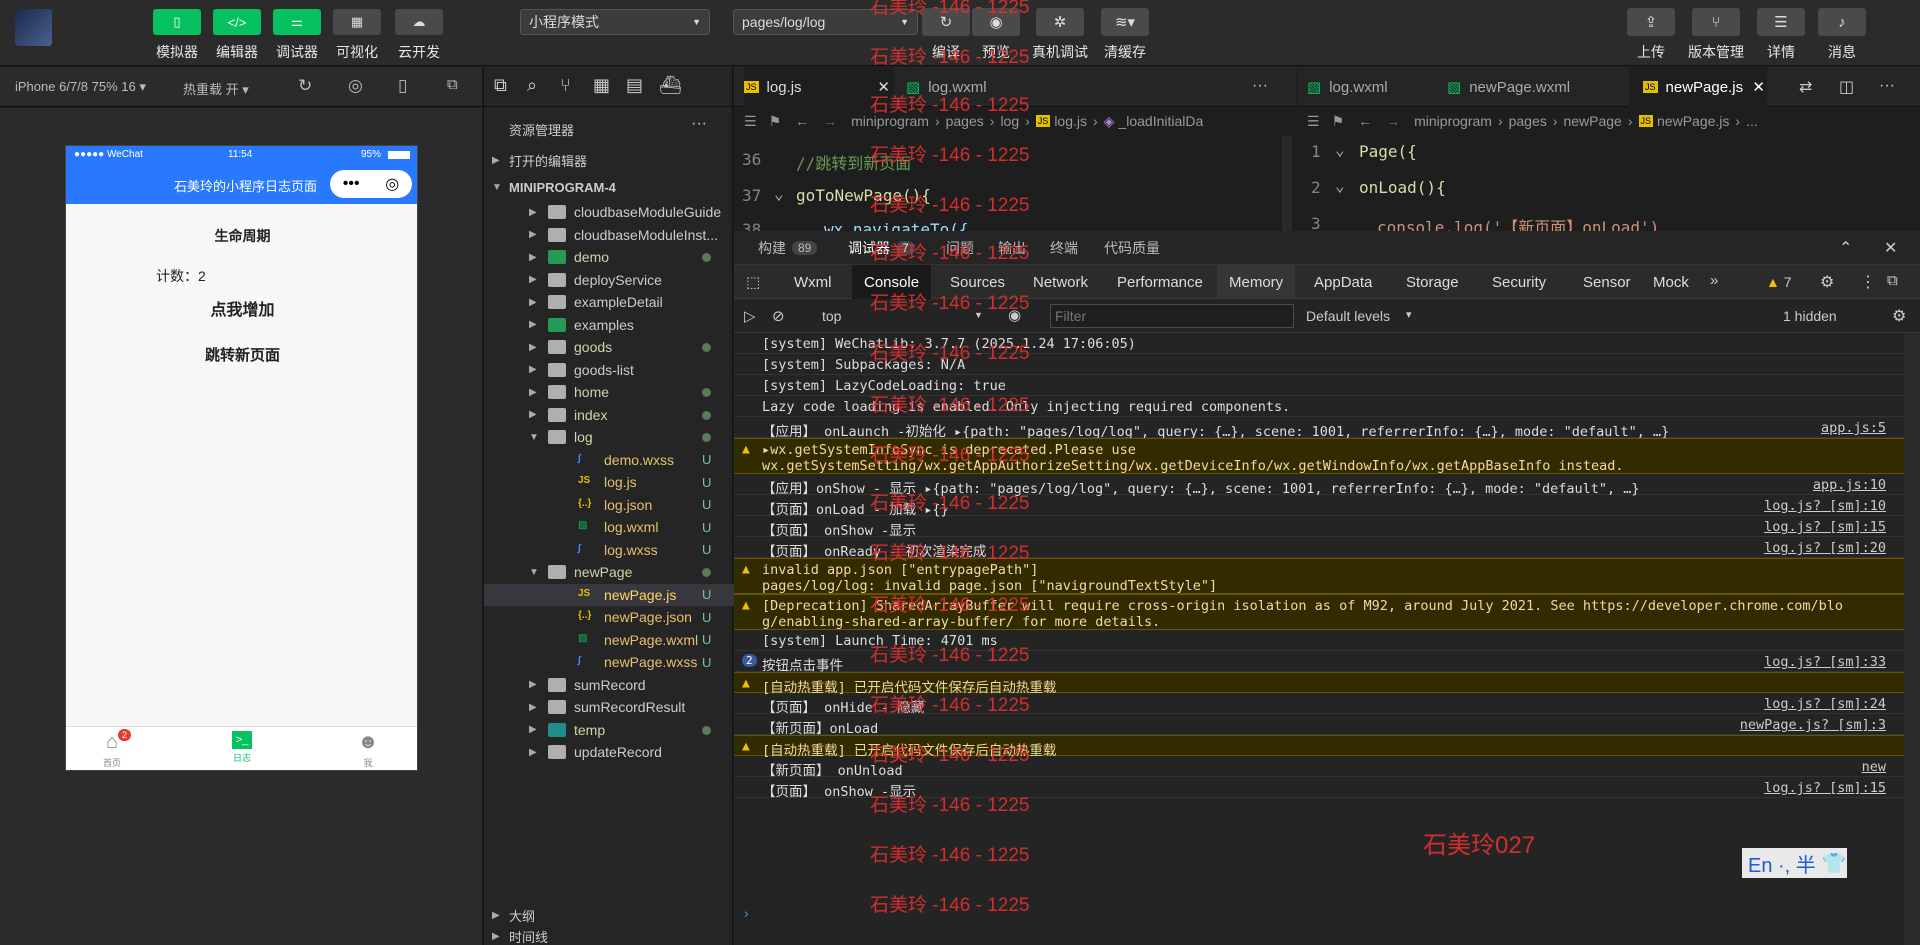  Describe the element at coordinates (609, 915) in the screenshot. I see `outline-section: ▶ 大纲` at that location.